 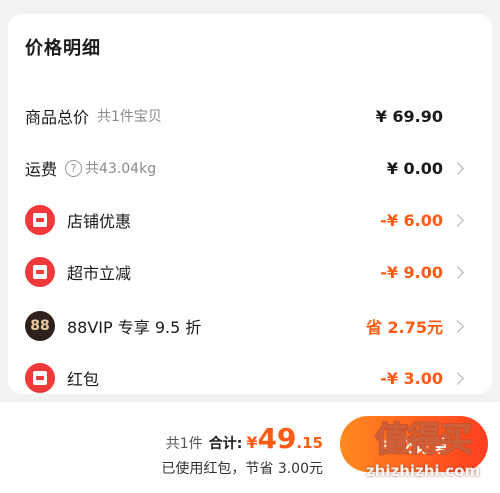 I want to click on store-discount-value: -¥ 6.00, so click(x=411, y=220).